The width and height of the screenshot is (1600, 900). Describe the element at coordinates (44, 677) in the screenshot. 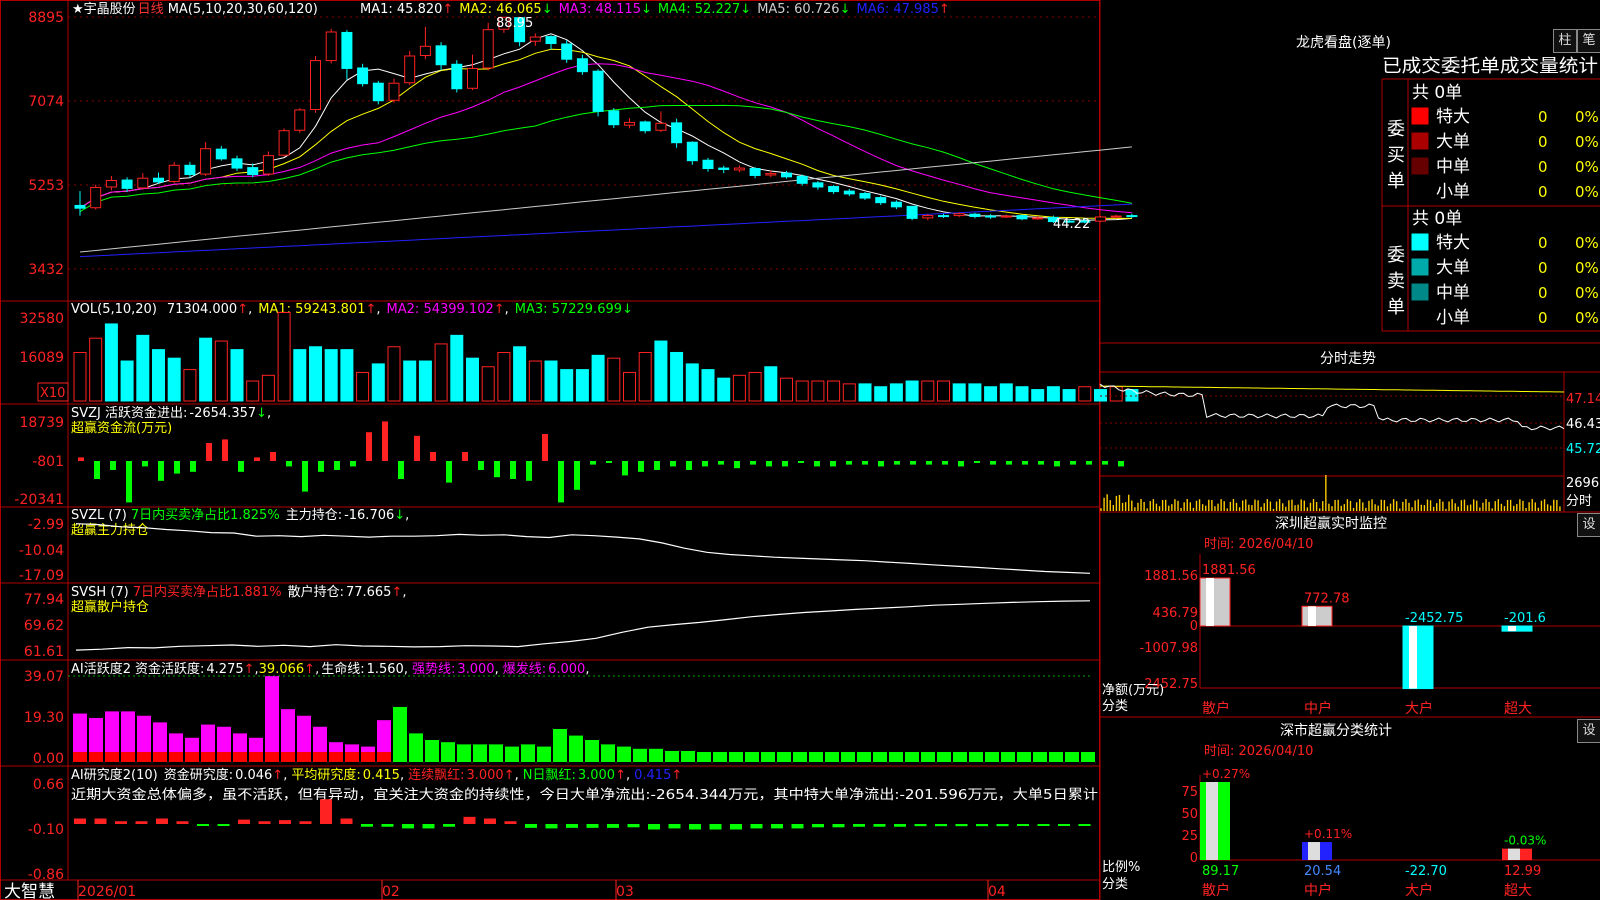

I see `y-tick: 39.07` at that location.